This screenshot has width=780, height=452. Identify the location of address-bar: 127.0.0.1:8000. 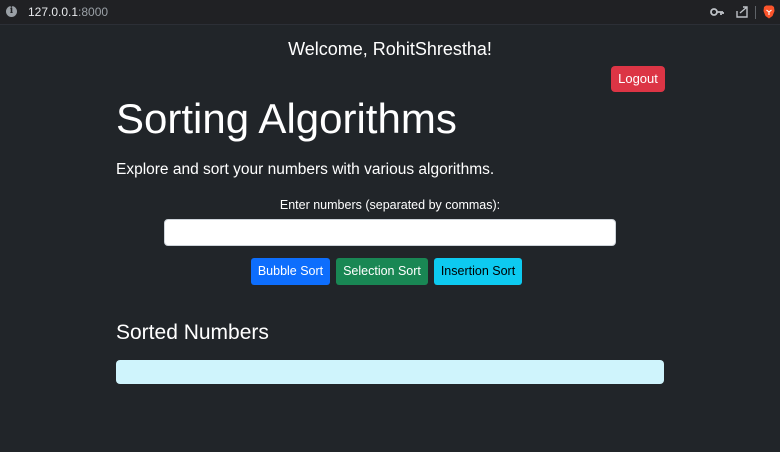
(68, 12).